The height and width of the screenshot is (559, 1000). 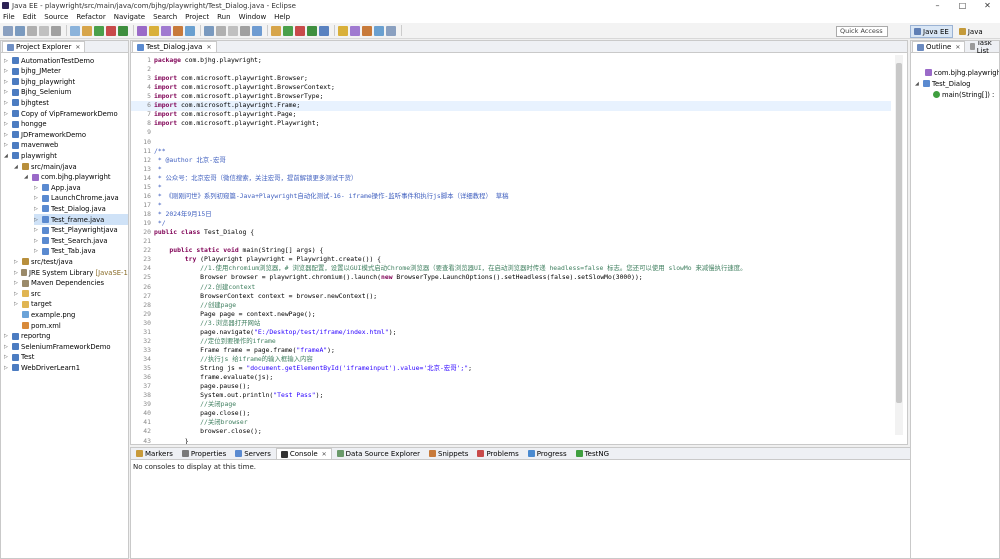 I want to click on tab-progress: Progress, so click(x=547, y=453).